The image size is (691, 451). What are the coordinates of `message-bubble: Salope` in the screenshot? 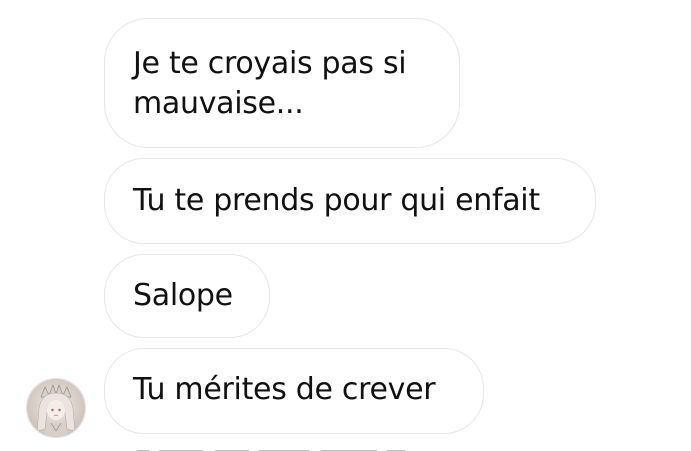 It's located at (187, 296).